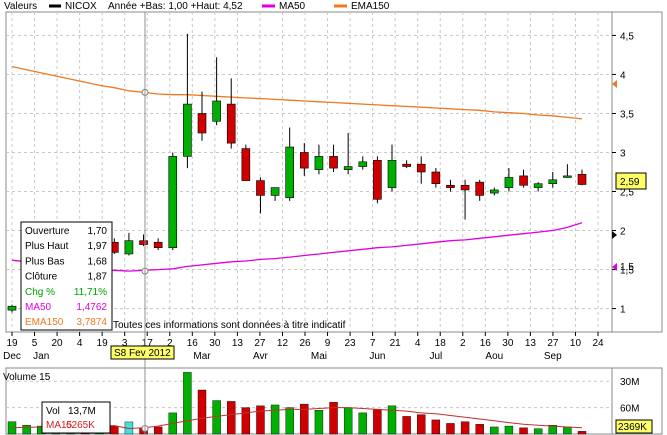  Describe the element at coordinates (80, 425) in the screenshot. I see `ma15-value: 6265K` at that location.